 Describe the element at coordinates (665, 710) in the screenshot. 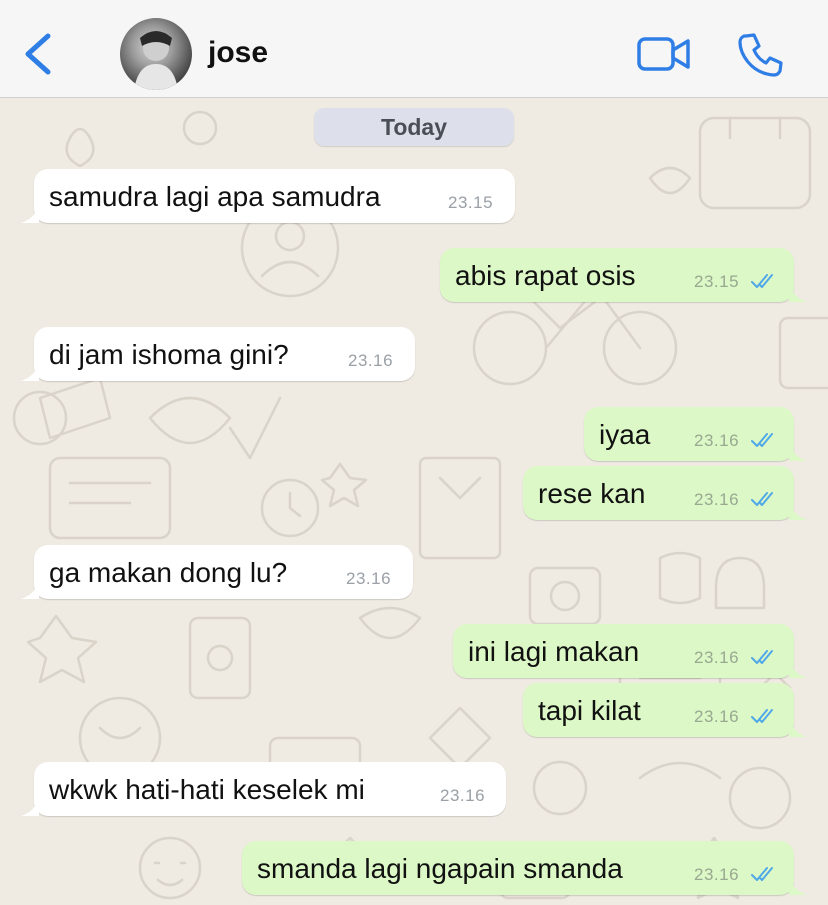

I see `message-bubble-outgoing: tapi kilat 23.16` at that location.